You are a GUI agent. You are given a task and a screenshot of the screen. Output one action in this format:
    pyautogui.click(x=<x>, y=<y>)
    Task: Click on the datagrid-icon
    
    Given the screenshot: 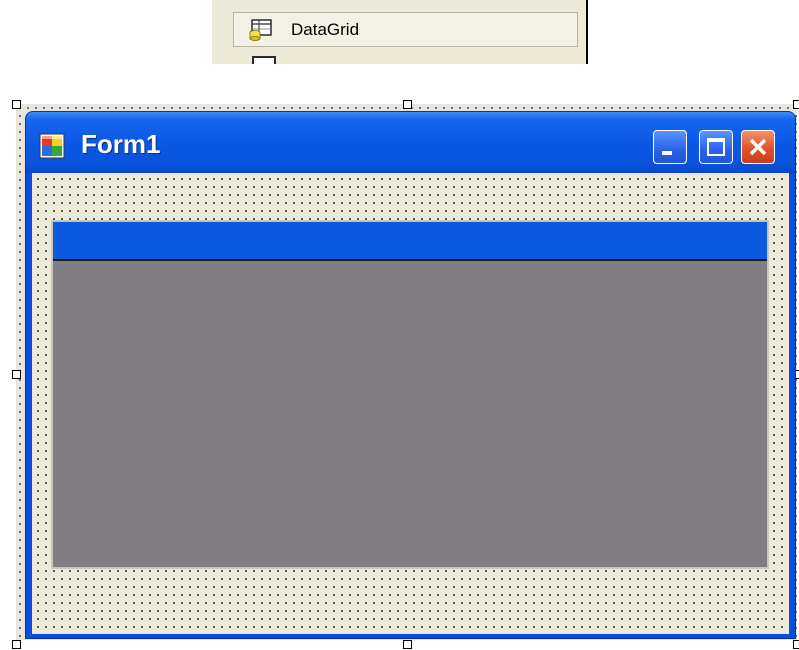 What is the action you would take?
    pyautogui.click(x=260, y=30)
    